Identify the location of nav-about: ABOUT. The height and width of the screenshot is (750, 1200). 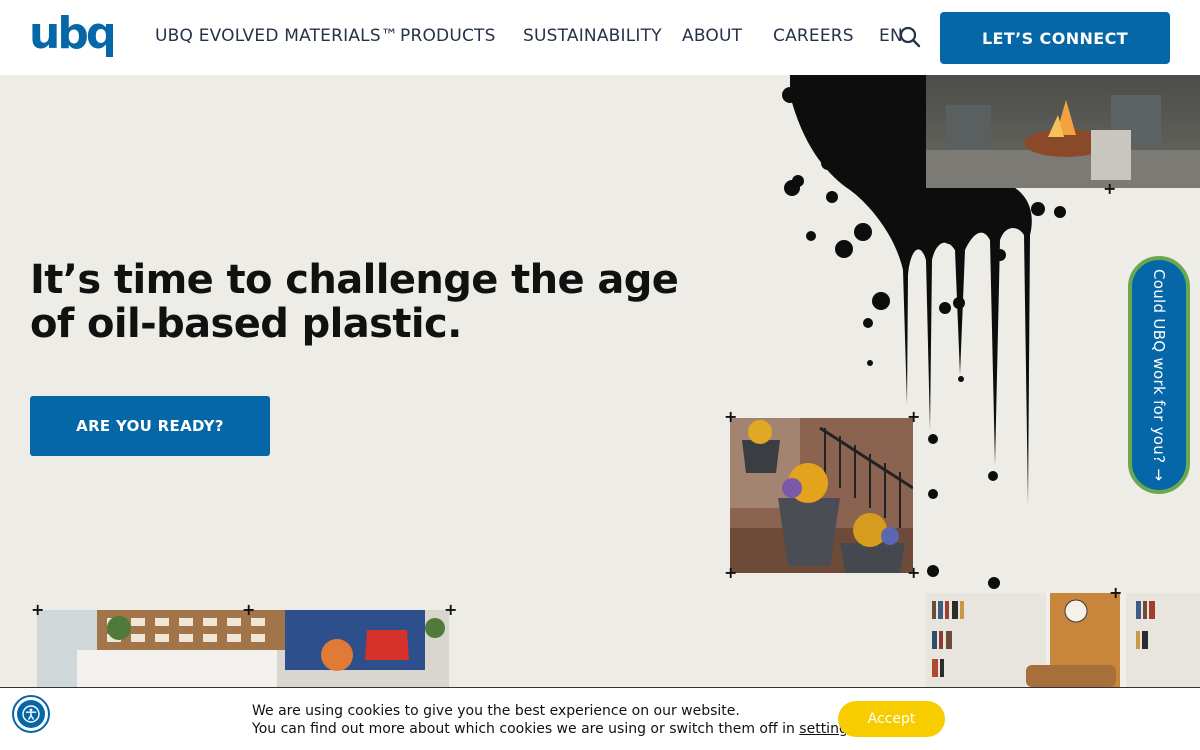
(712, 36).